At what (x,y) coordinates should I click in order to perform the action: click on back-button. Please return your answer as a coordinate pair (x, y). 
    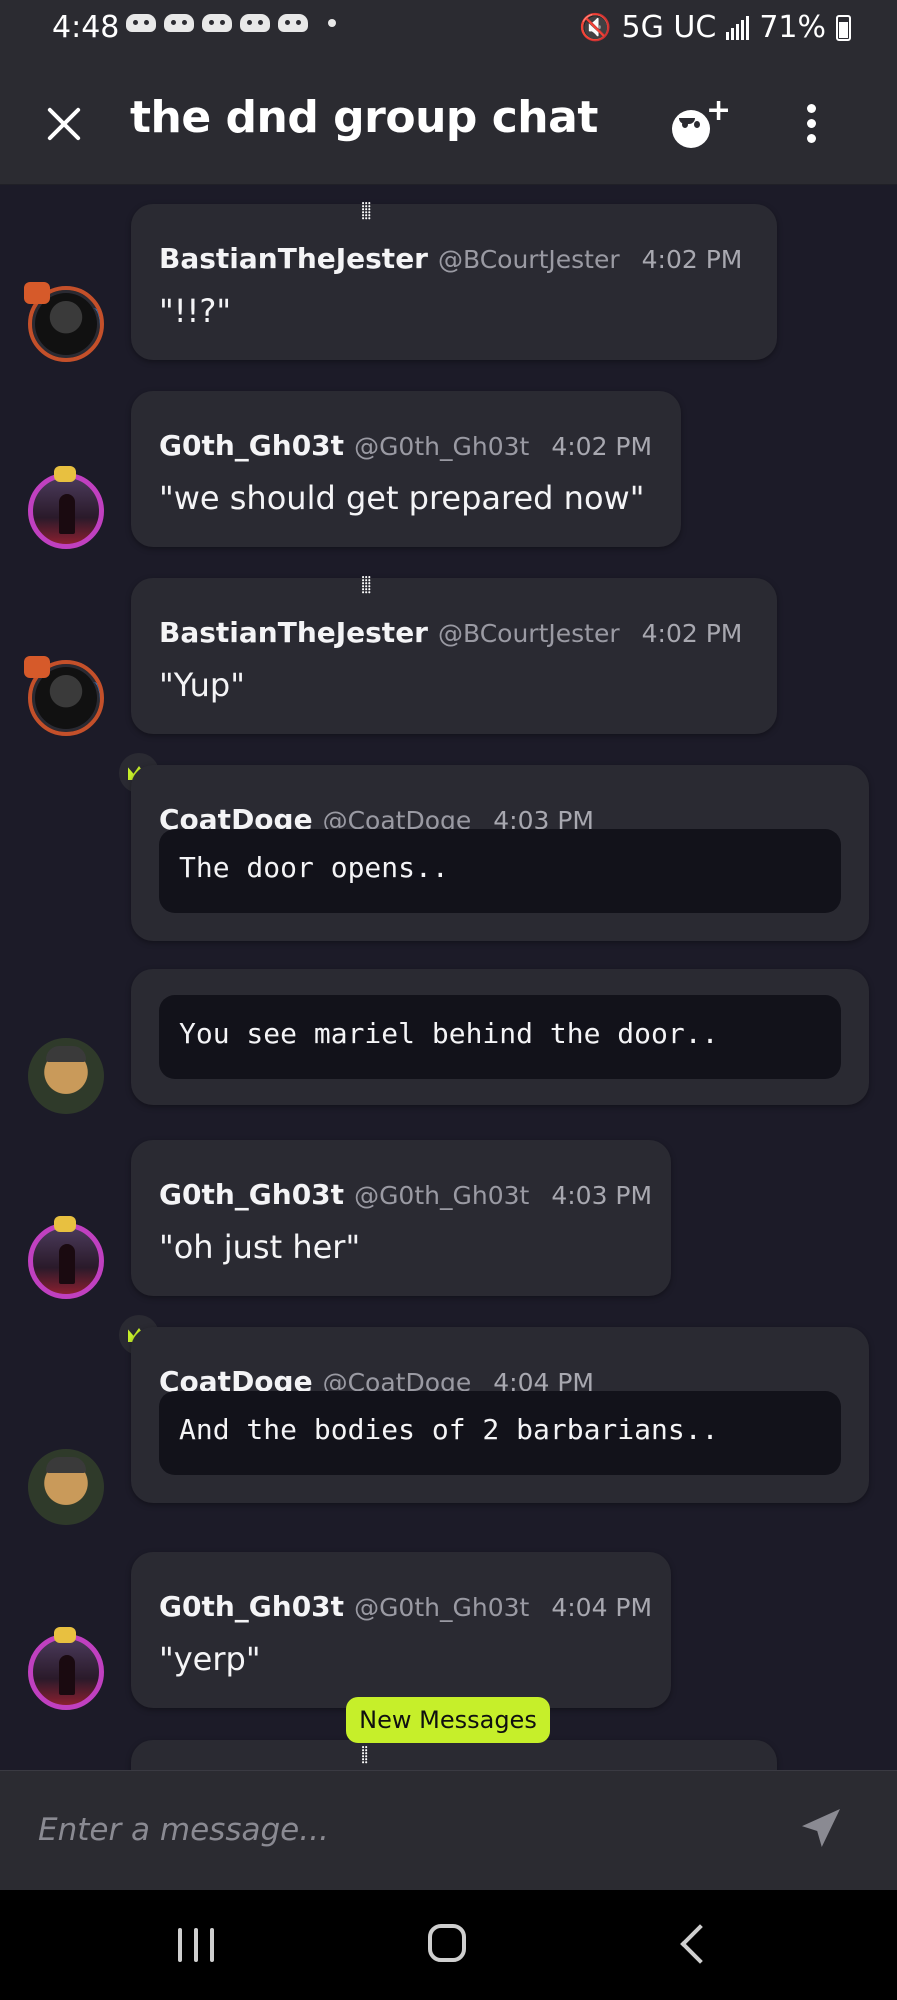
    Looking at the image, I should click on (700, 1944).